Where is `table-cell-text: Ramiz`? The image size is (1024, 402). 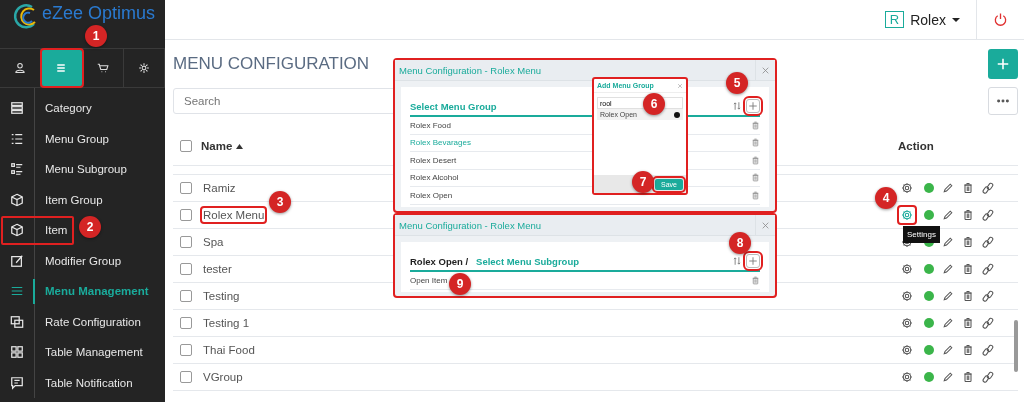 table-cell-text: Ramiz is located at coordinates (219, 188).